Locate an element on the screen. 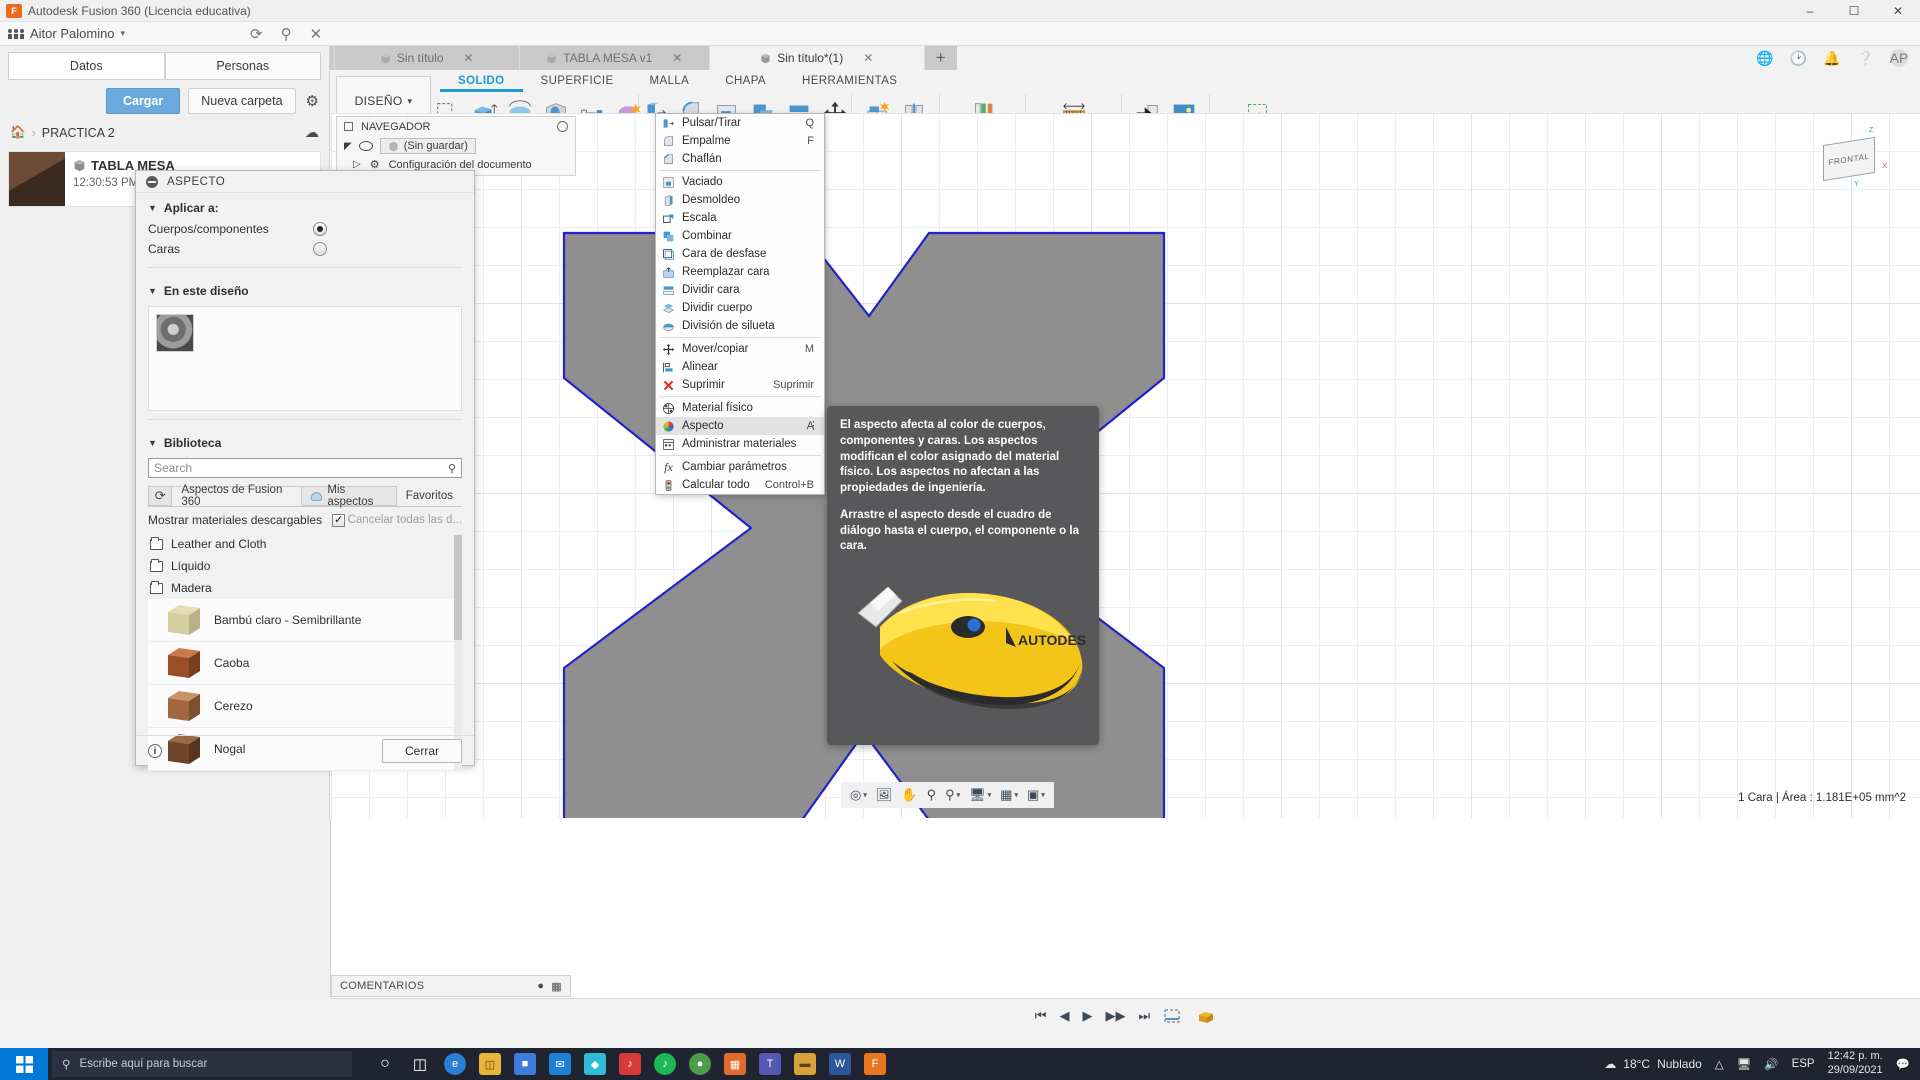 This screenshot has width=1920, height=1080. folder-icon: ▬ is located at coordinates (805, 1064).